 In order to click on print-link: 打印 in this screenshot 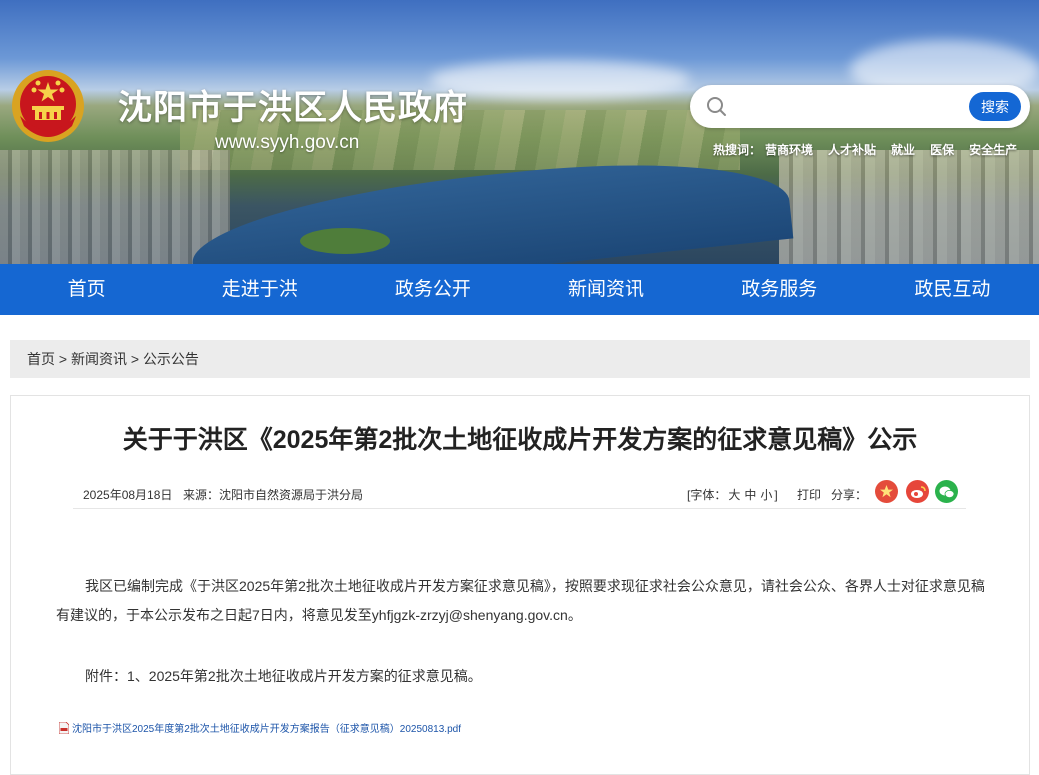, I will do `click(809, 494)`.